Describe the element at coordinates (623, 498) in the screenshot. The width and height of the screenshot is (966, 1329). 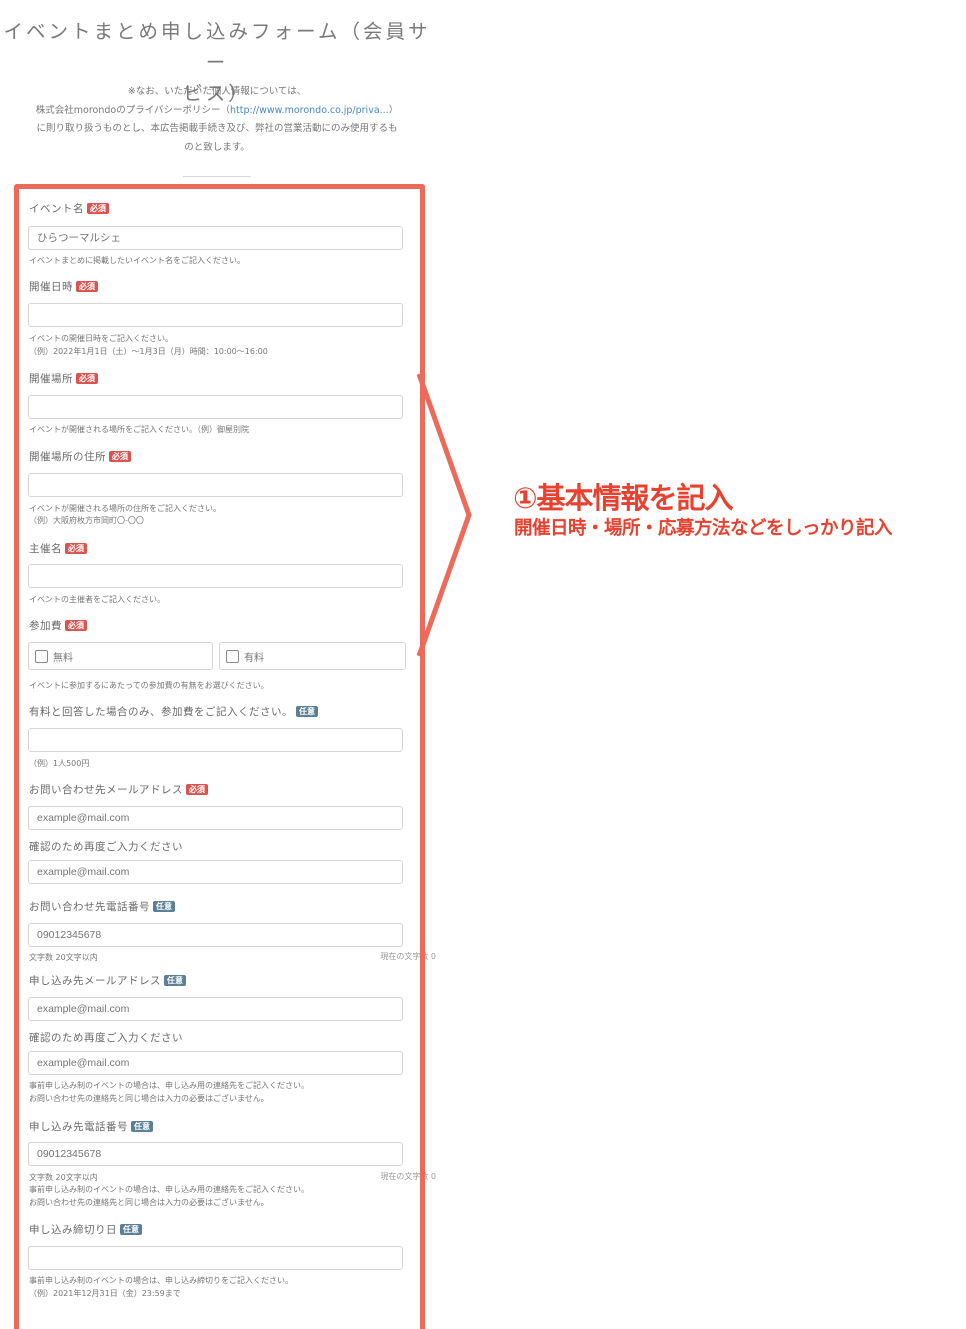
I see `annotation-title: ①基本情報を記入` at that location.